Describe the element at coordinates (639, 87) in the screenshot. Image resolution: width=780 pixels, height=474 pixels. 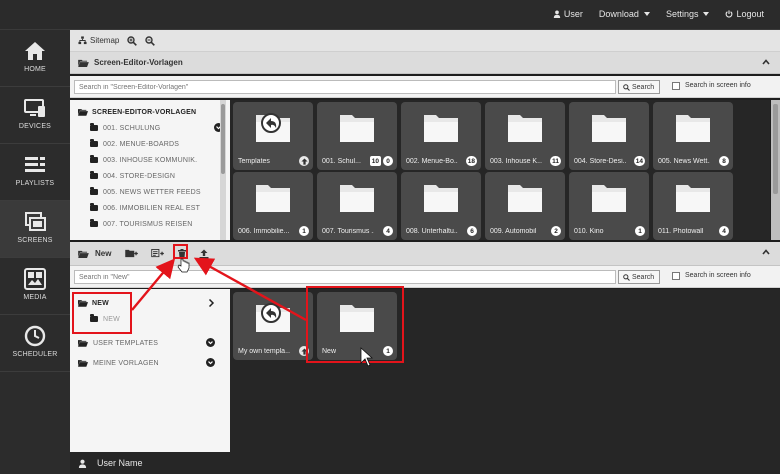
I see `upper-search-button: Search` at that location.